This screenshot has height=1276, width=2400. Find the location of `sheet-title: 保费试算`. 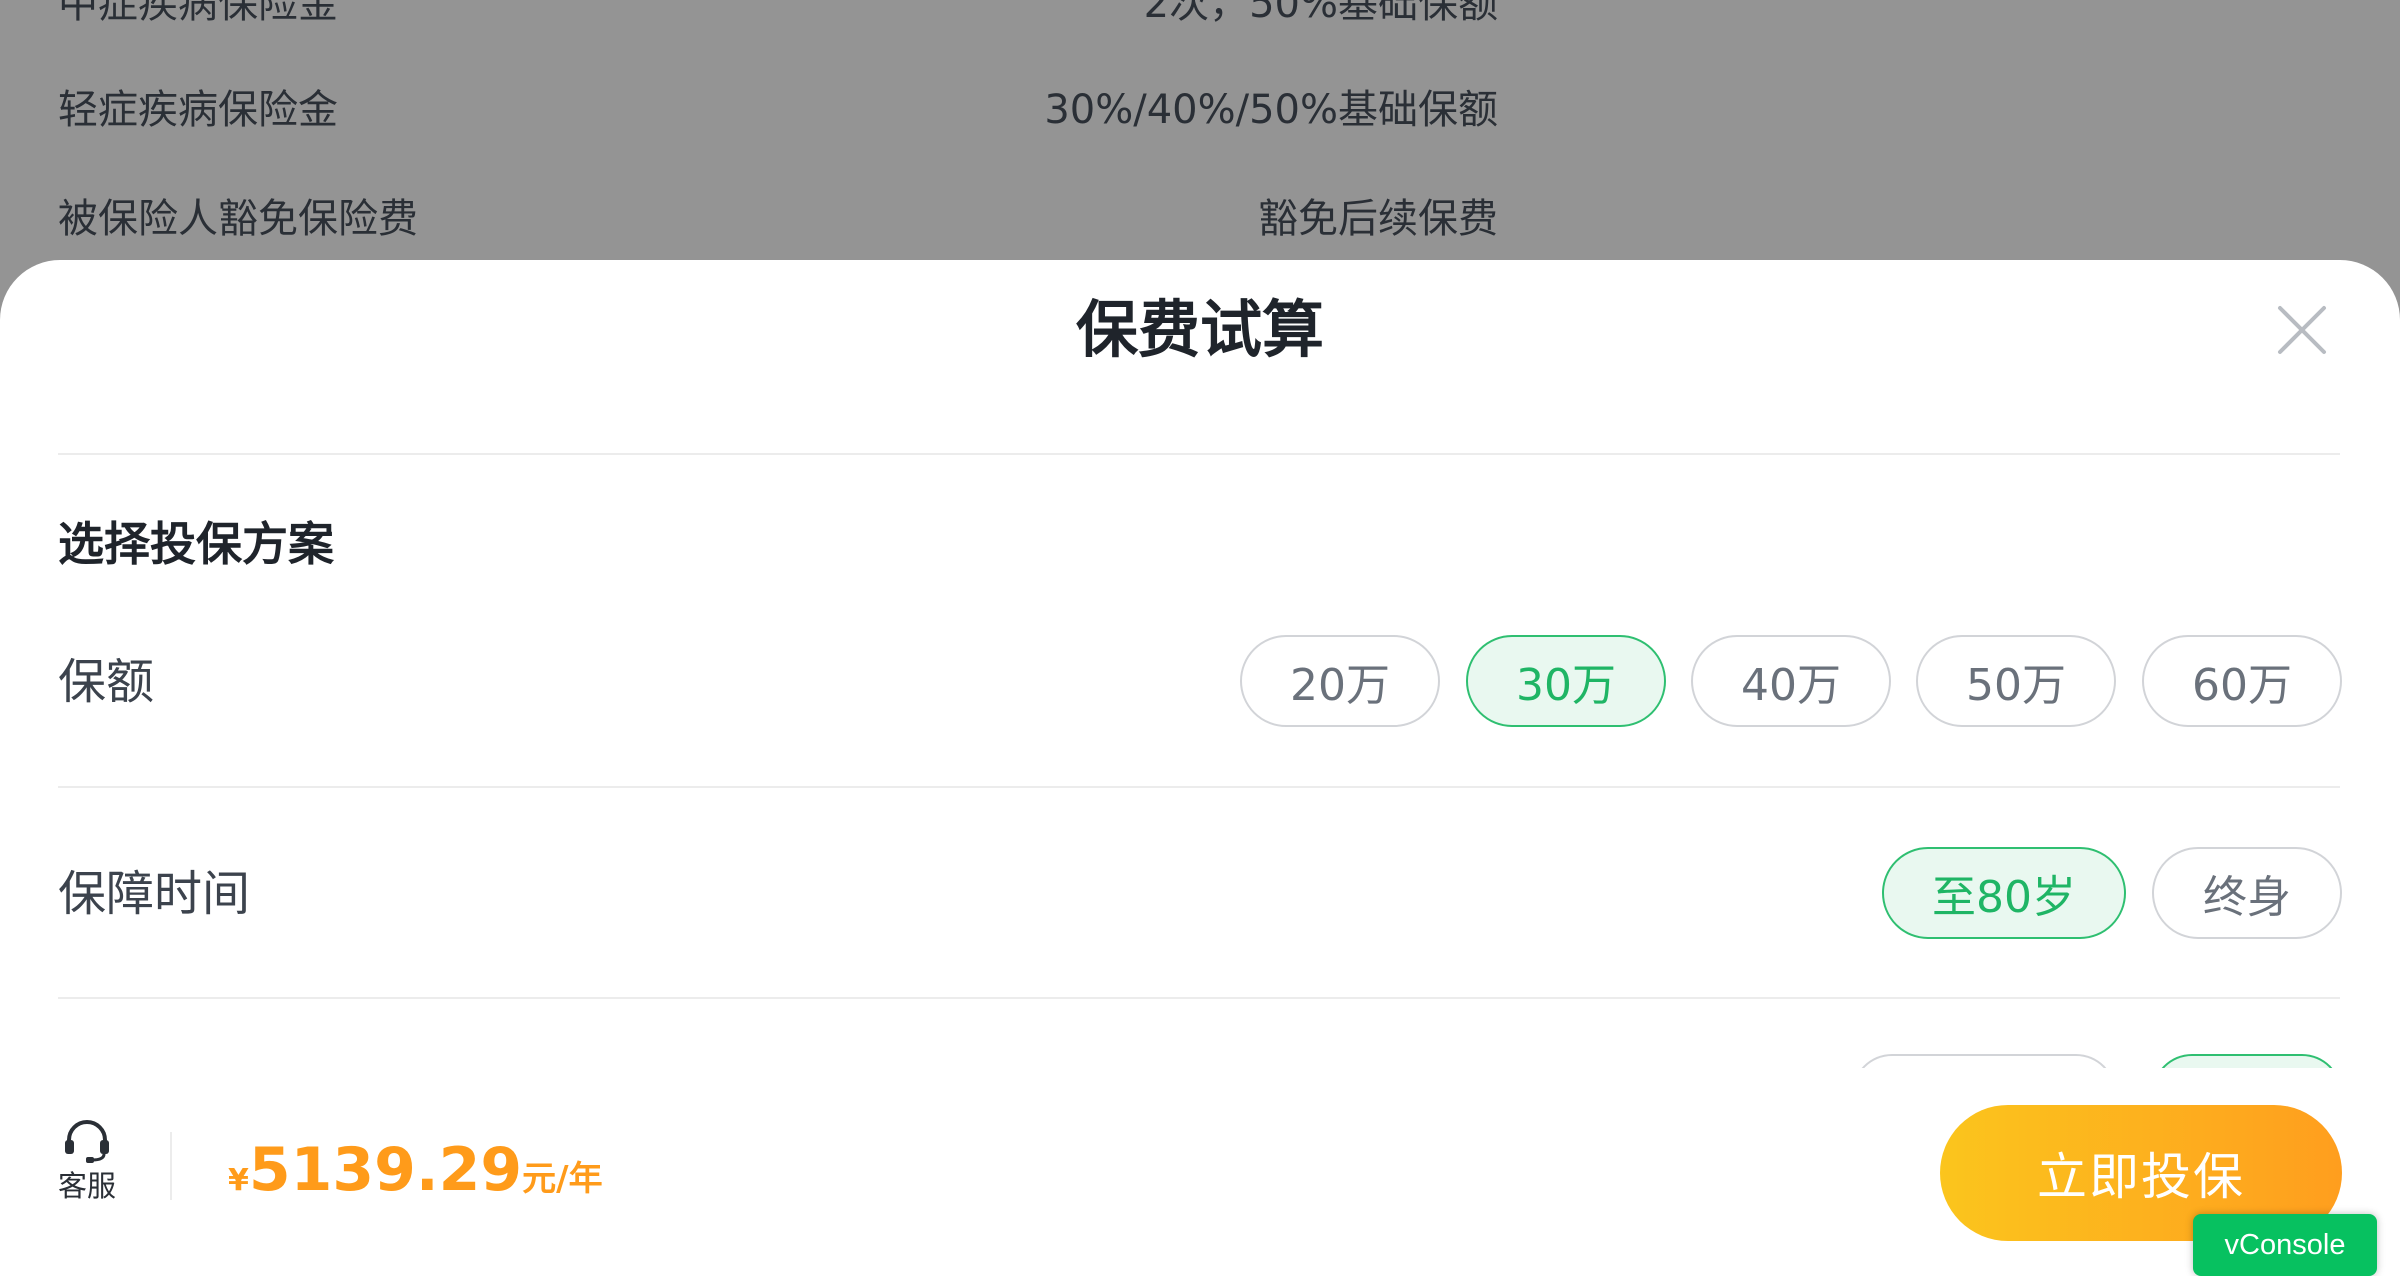

sheet-title: 保费试算 is located at coordinates (1199, 329).